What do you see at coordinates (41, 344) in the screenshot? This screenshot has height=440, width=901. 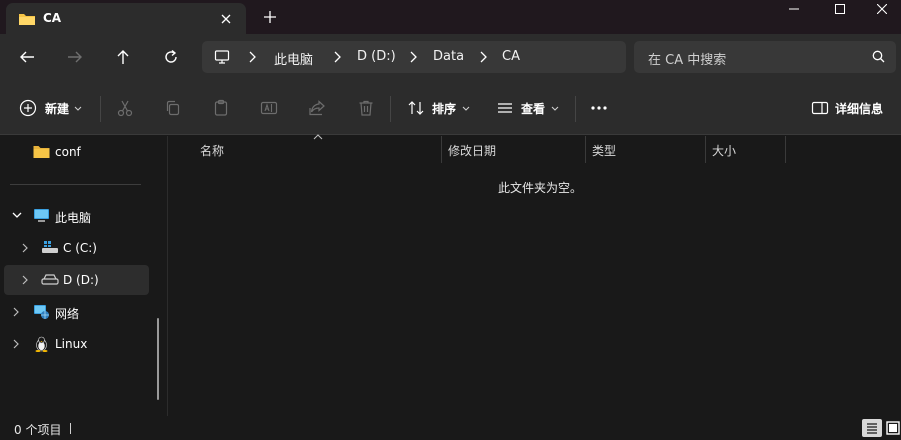 I see `linux-icon` at bounding box center [41, 344].